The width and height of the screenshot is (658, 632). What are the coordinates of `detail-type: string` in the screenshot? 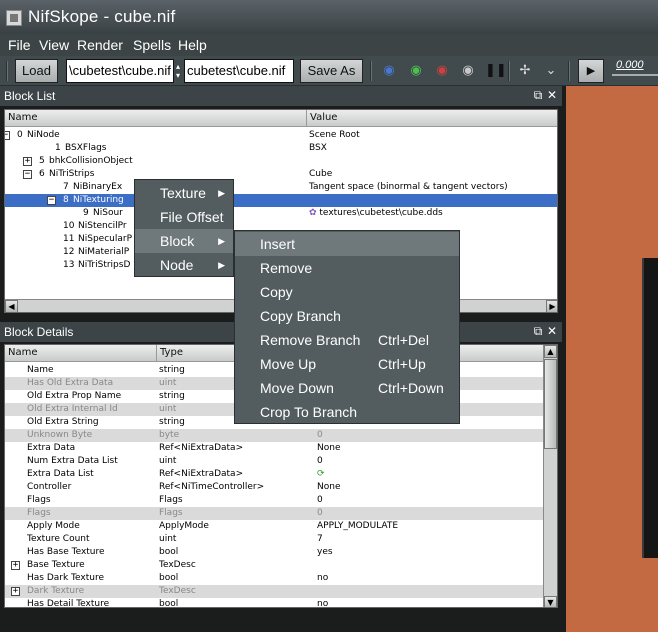 It's located at (172, 370).